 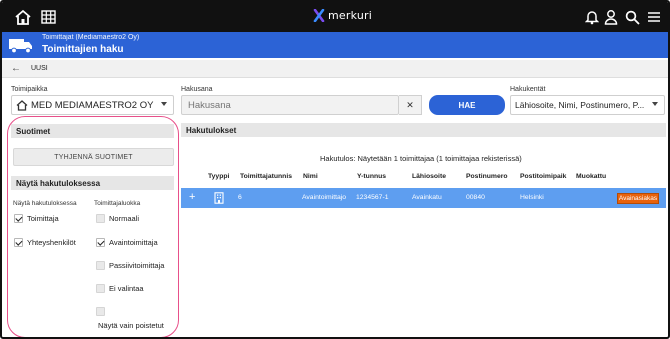 I want to click on column-header: Lähiosoite, so click(x=429, y=176).